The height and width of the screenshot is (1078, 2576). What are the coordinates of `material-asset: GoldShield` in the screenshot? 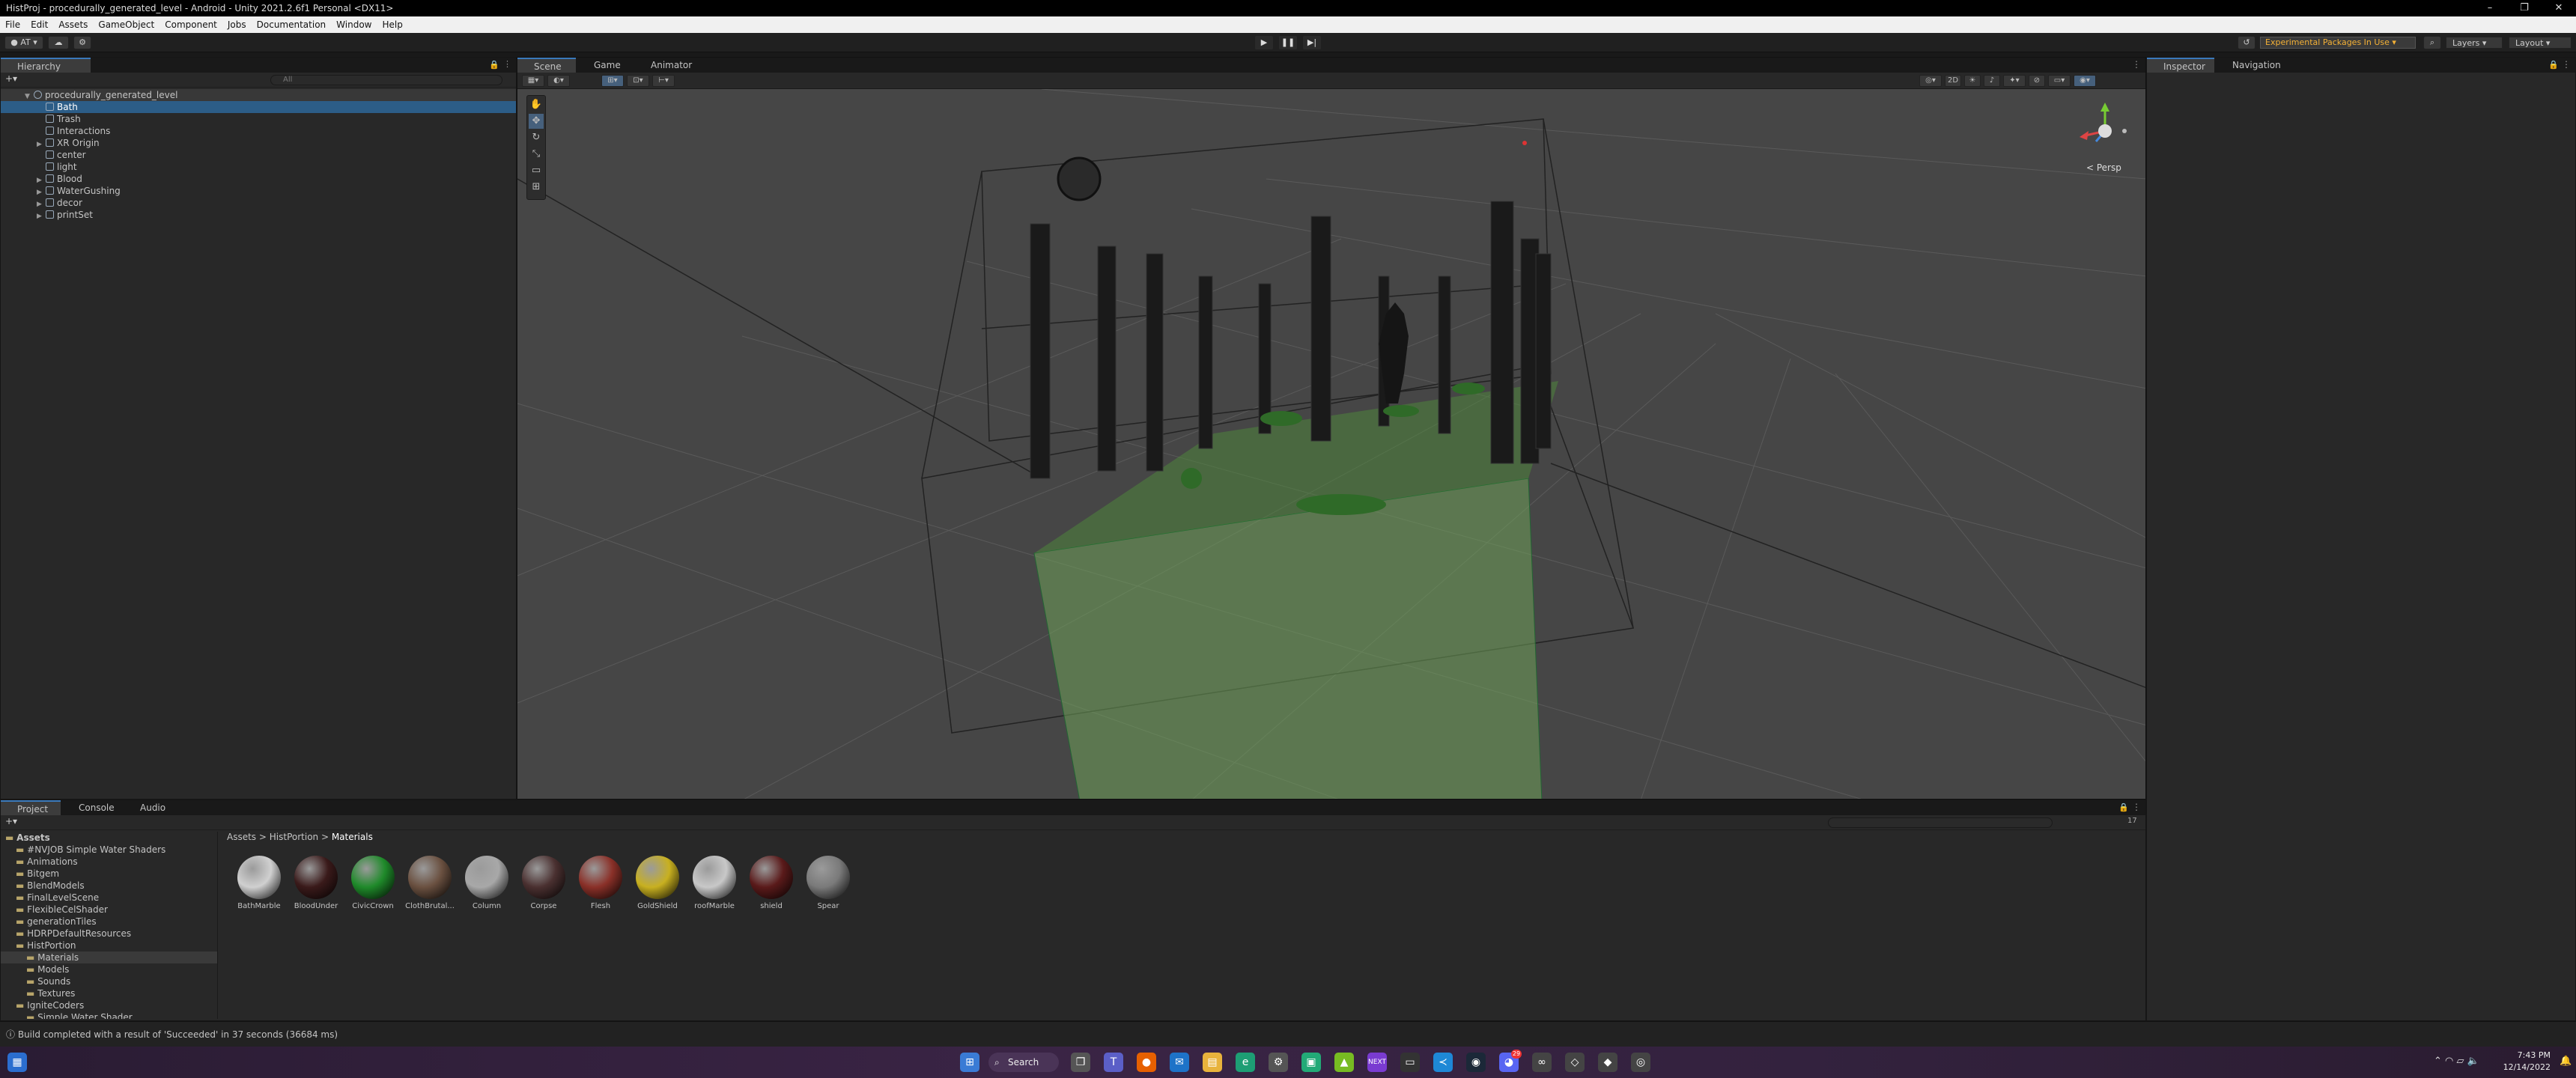 It's located at (657, 883).